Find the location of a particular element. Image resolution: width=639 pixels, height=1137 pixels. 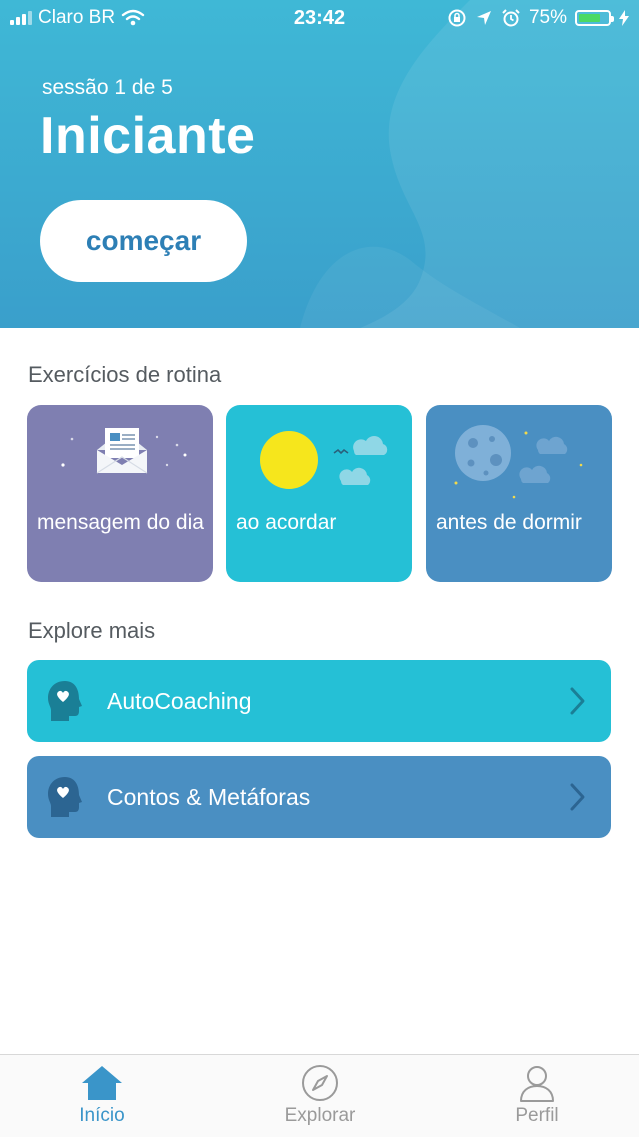

tab-home: Início is located at coordinates (102, 1096).